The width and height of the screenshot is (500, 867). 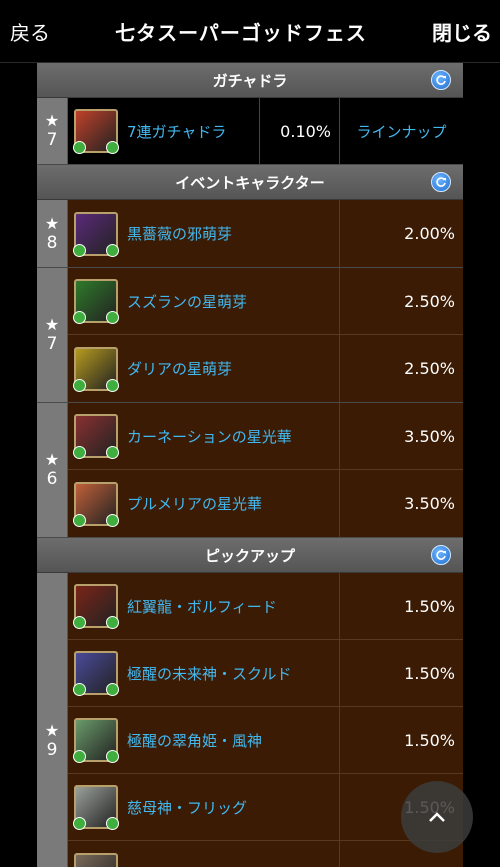 I want to click on name-cell: 極醒の未来神・スクルド, so click(x=204, y=673).